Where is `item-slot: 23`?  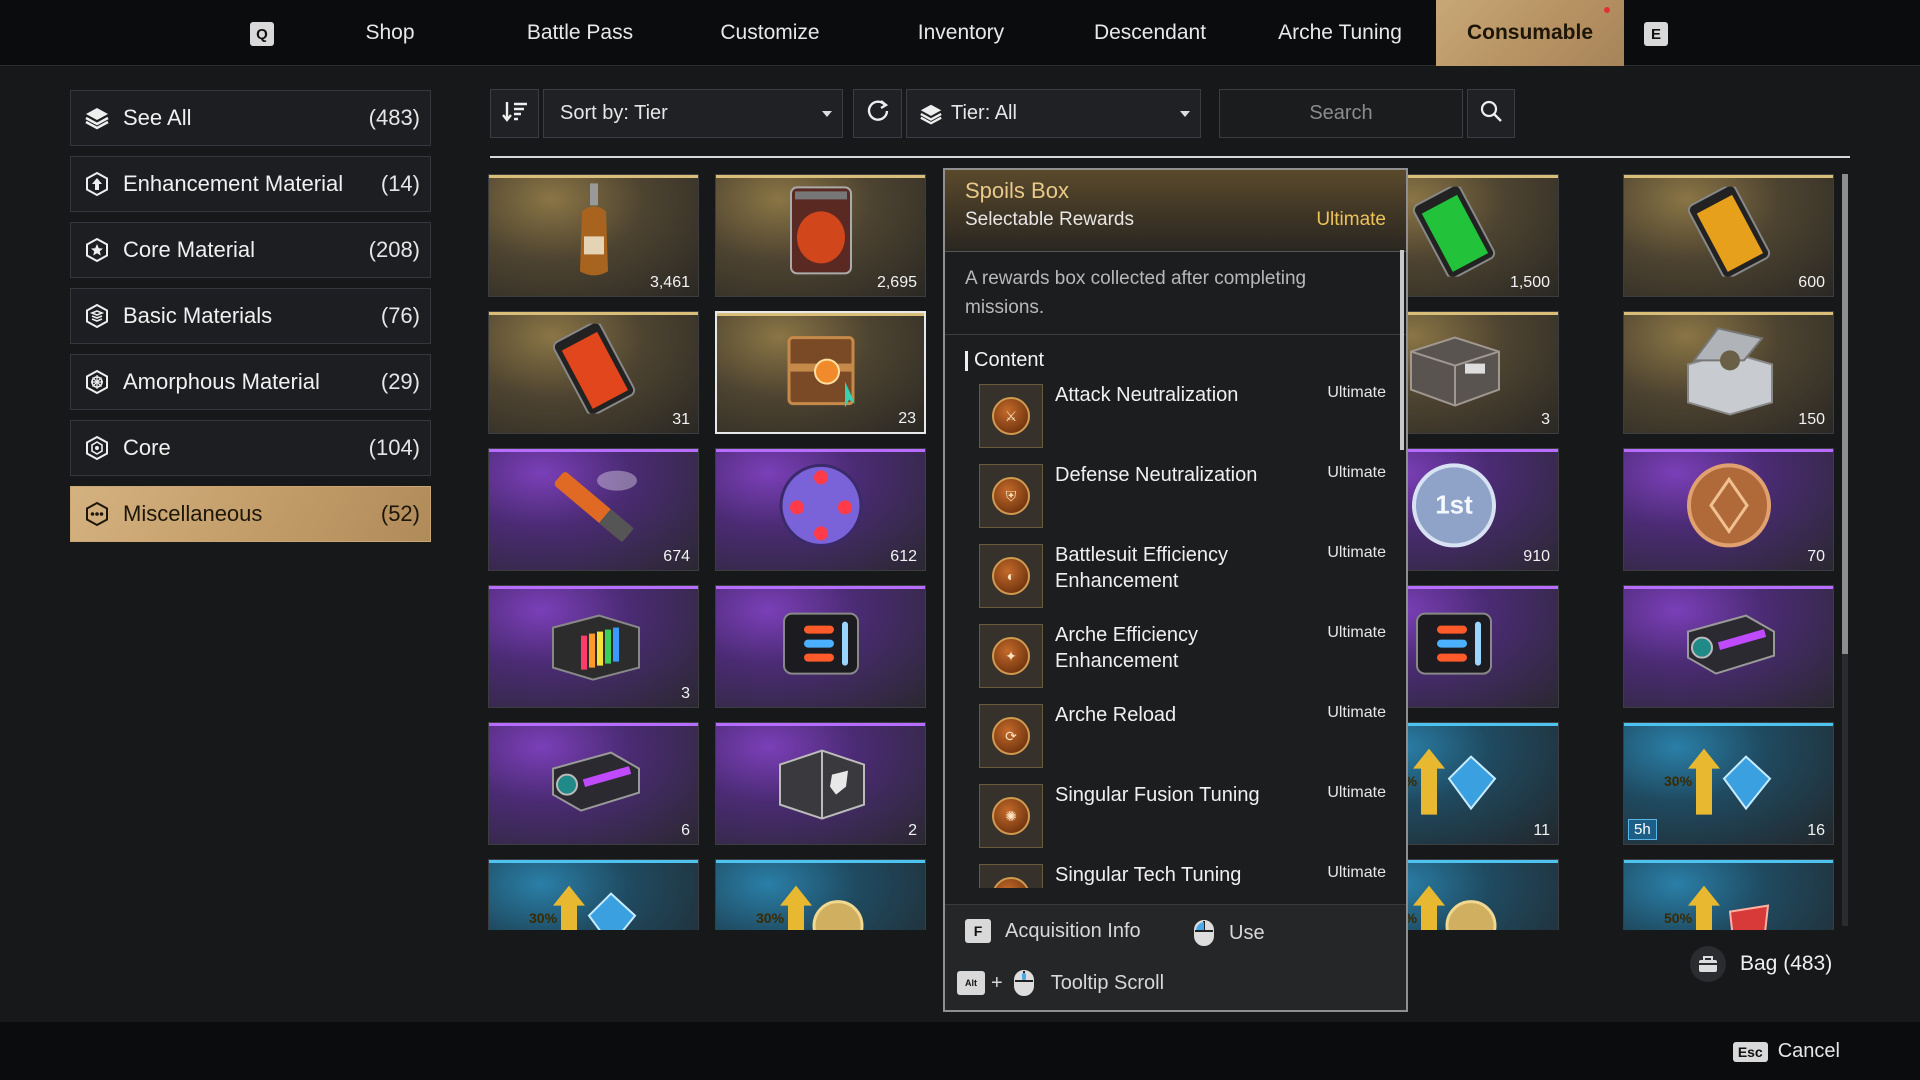 item-slot: 23 is located at coordinates (820, 372).